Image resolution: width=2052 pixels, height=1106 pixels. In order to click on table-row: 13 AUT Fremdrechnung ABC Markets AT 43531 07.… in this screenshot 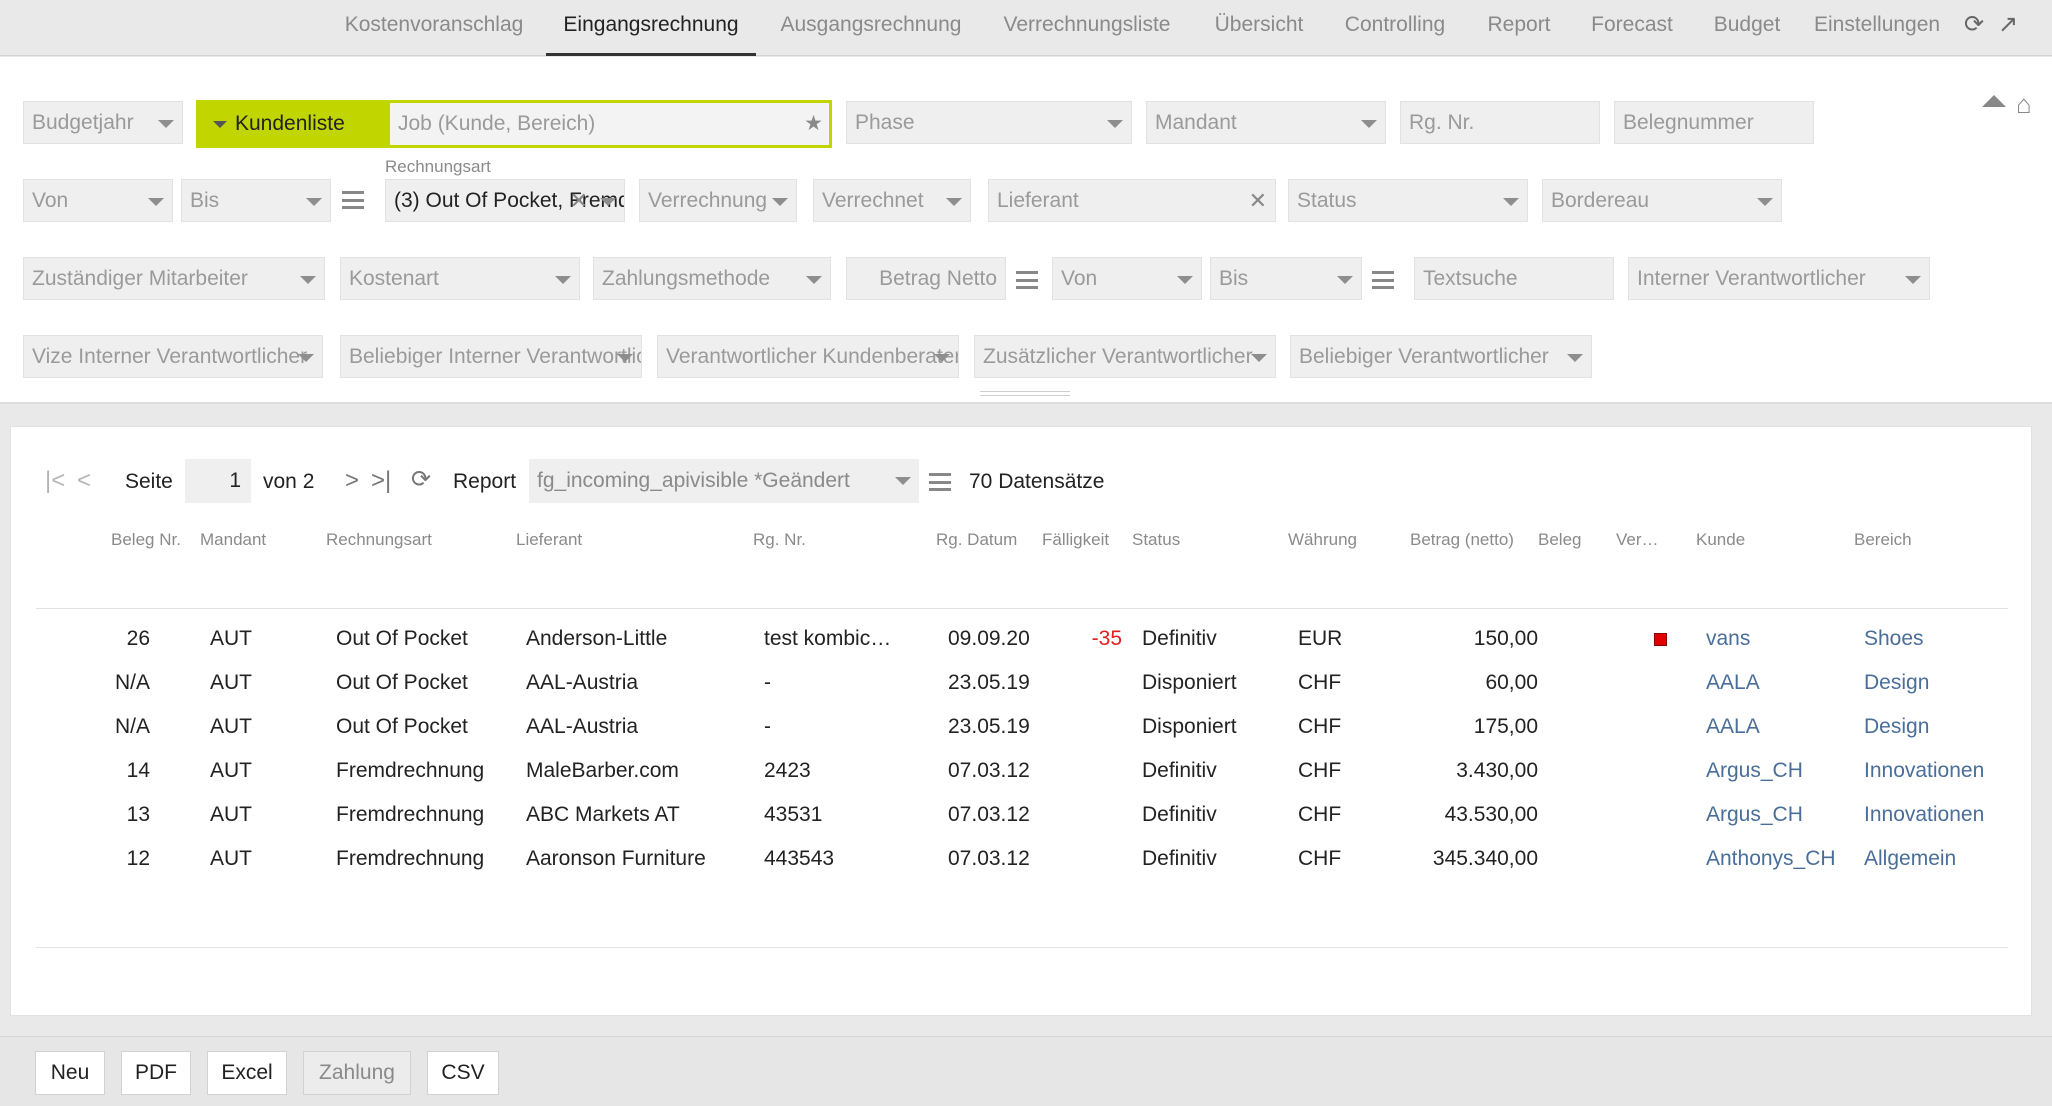, I will do `click(1022, 815)`.